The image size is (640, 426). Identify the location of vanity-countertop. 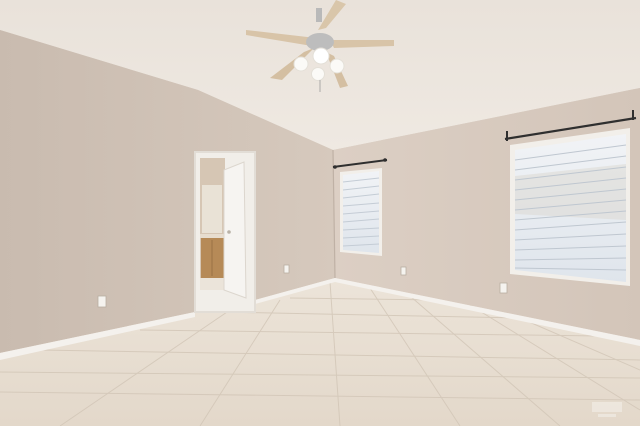
(212, 236).